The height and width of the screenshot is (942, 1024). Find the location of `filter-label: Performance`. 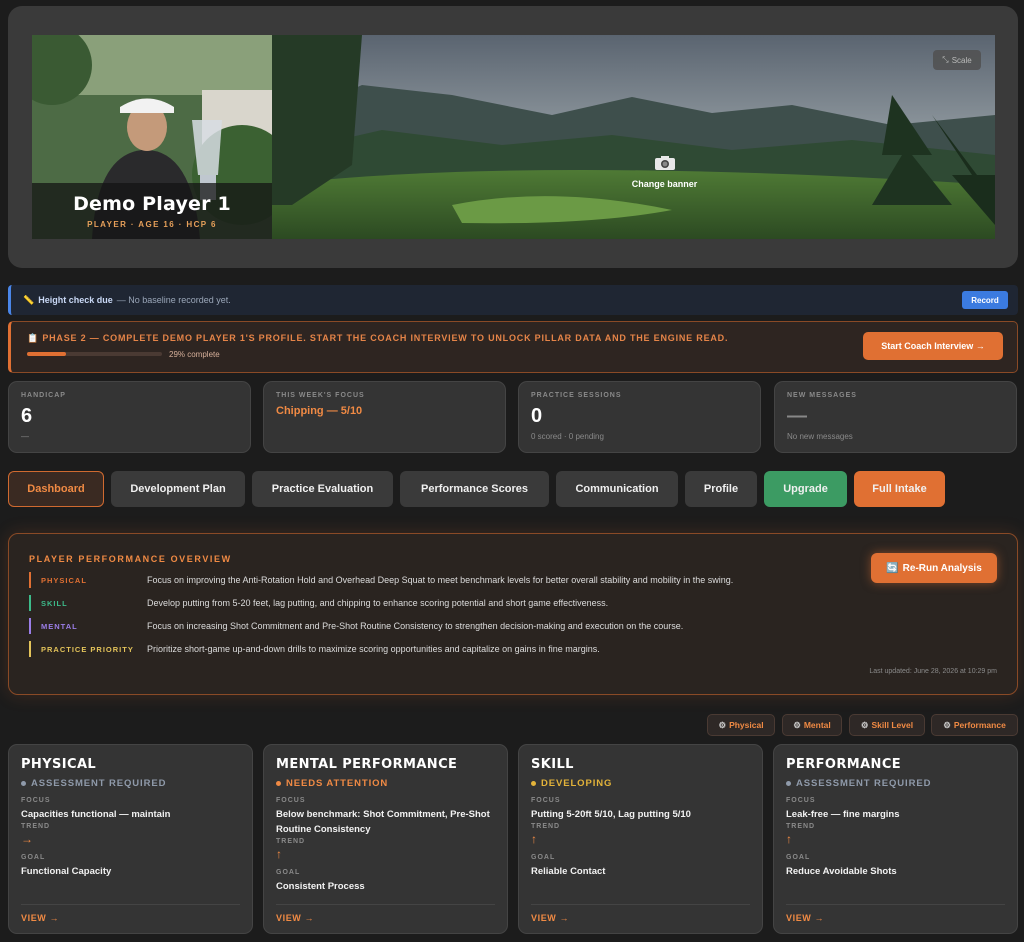

filter-label: Performance is located at coordinates (979, 725).